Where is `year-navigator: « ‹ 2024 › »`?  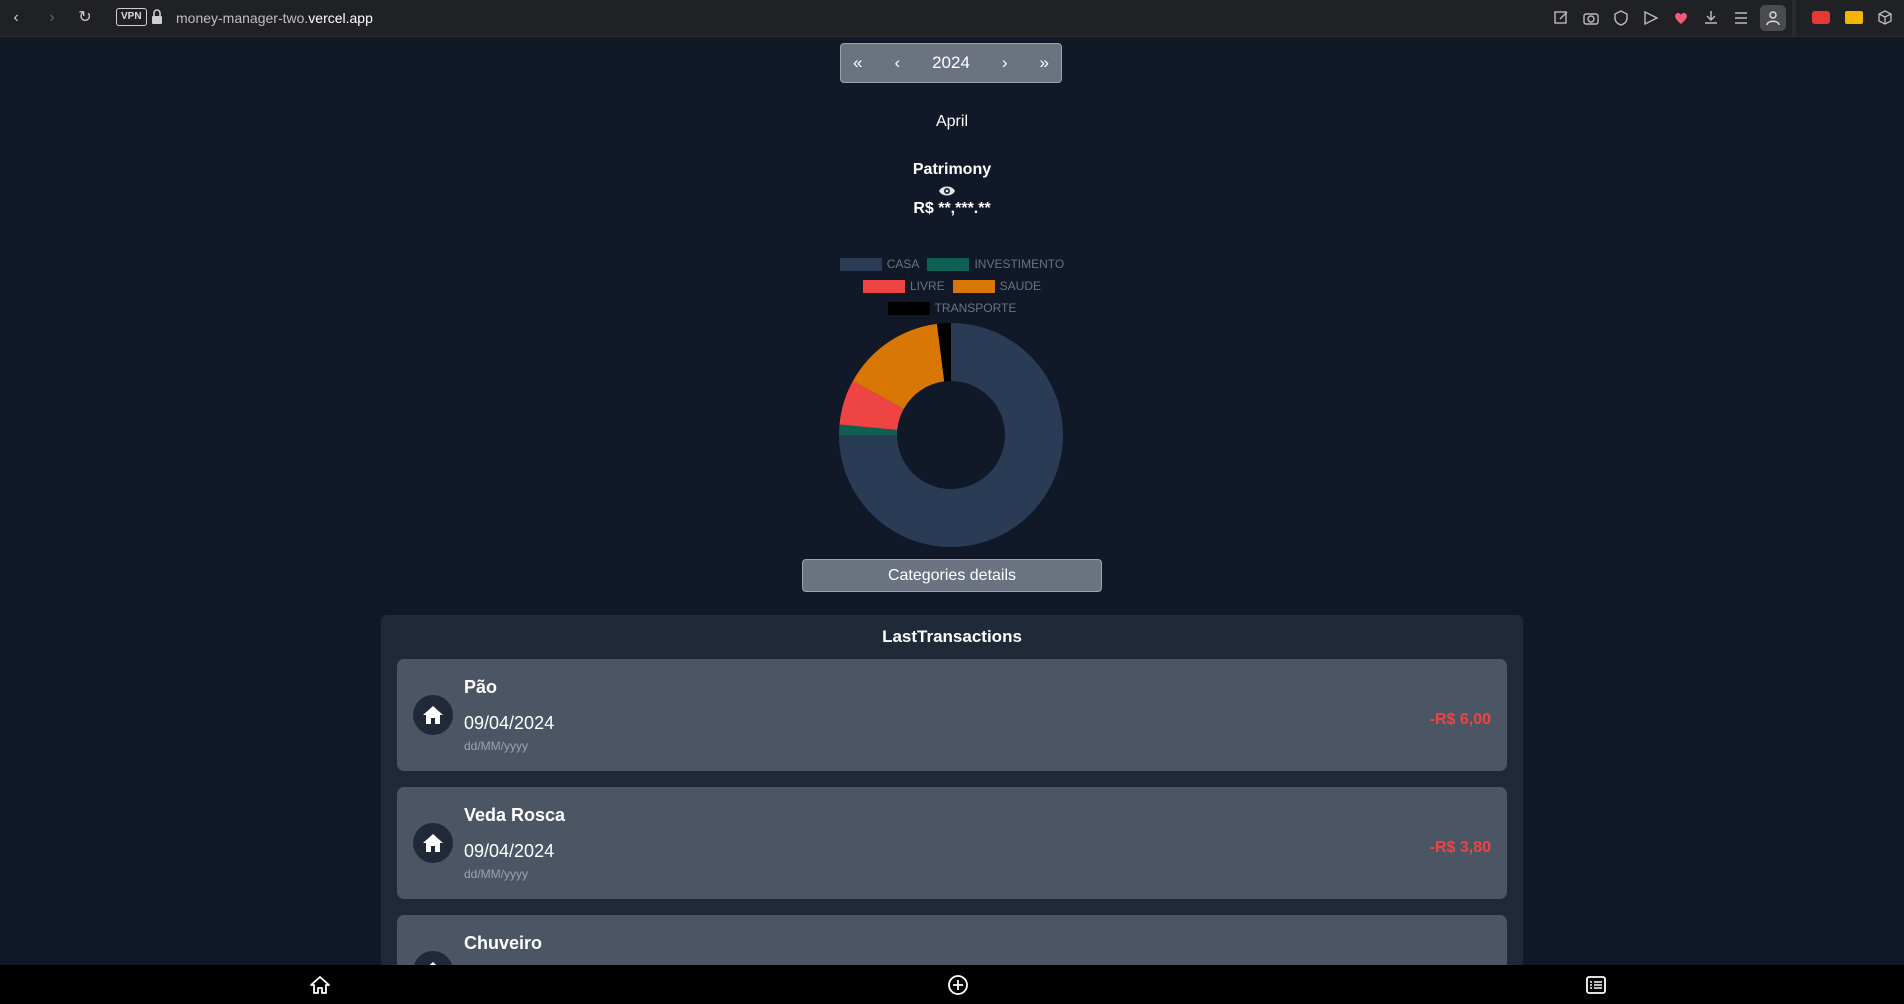
year-navigator: « ‹ 2024 › » is located at coordinates (951, 63).